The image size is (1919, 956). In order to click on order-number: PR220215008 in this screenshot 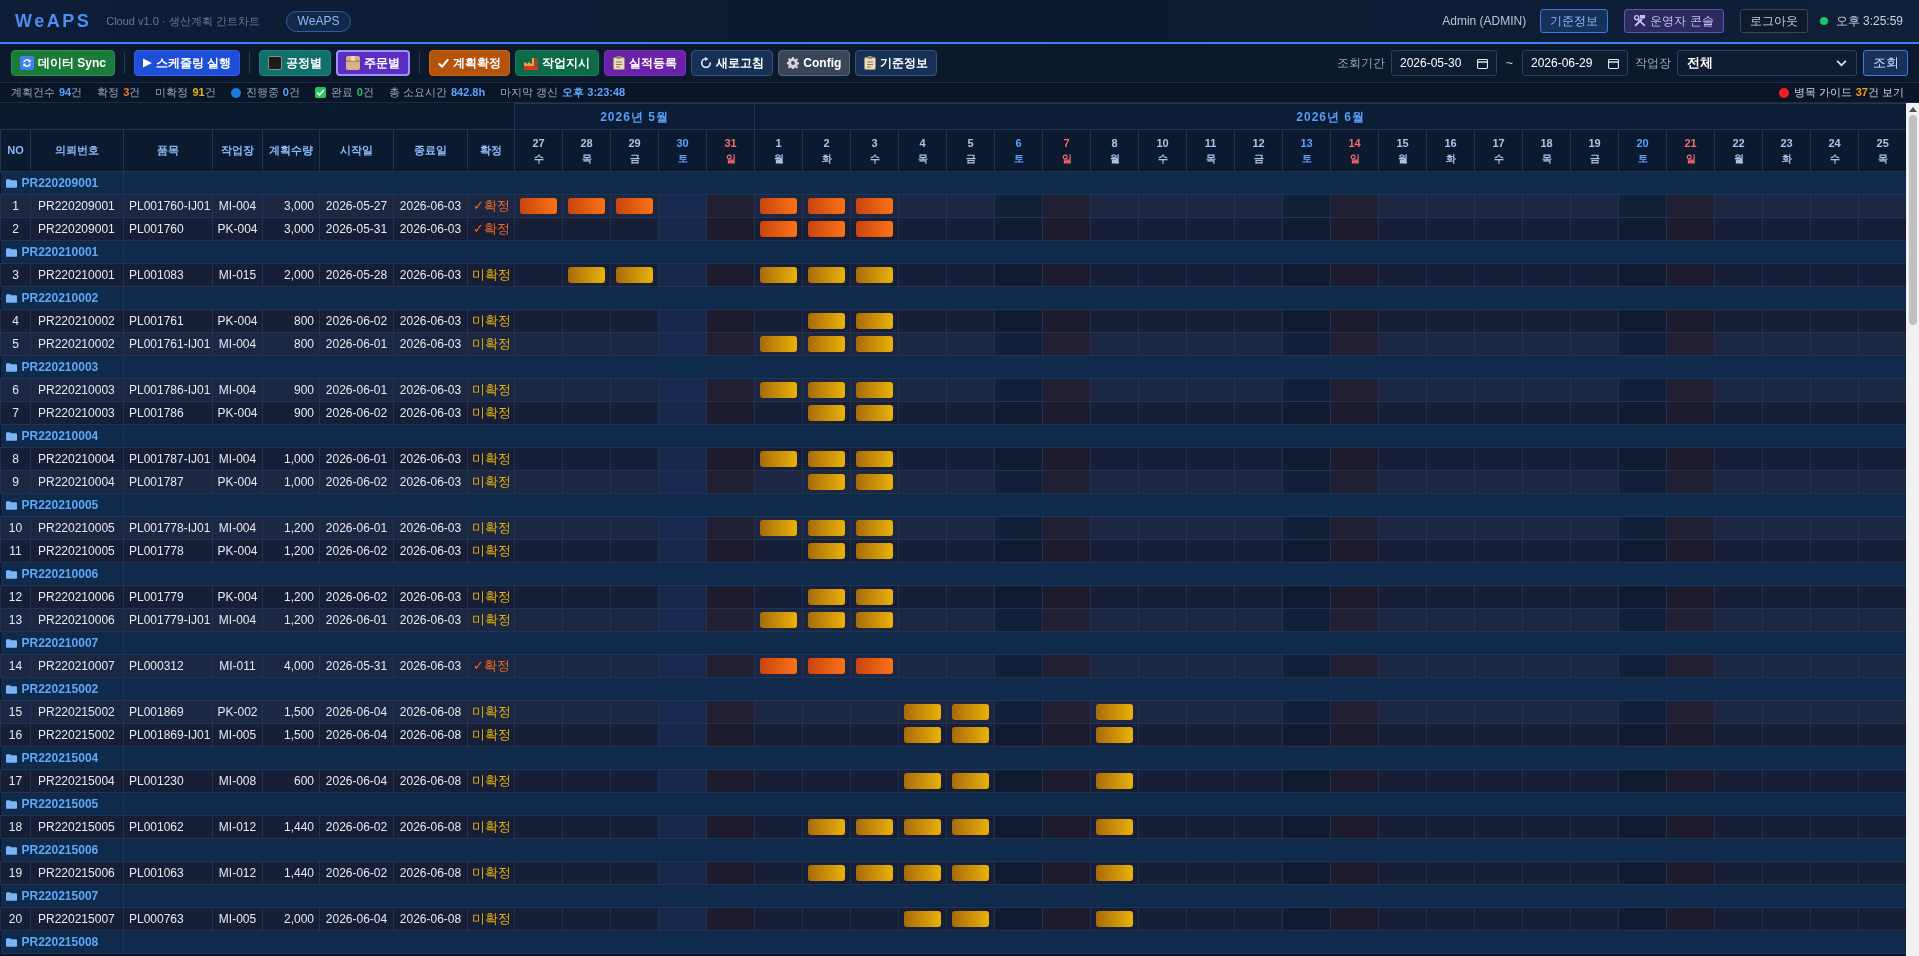, I will do `click(60, 942)`.